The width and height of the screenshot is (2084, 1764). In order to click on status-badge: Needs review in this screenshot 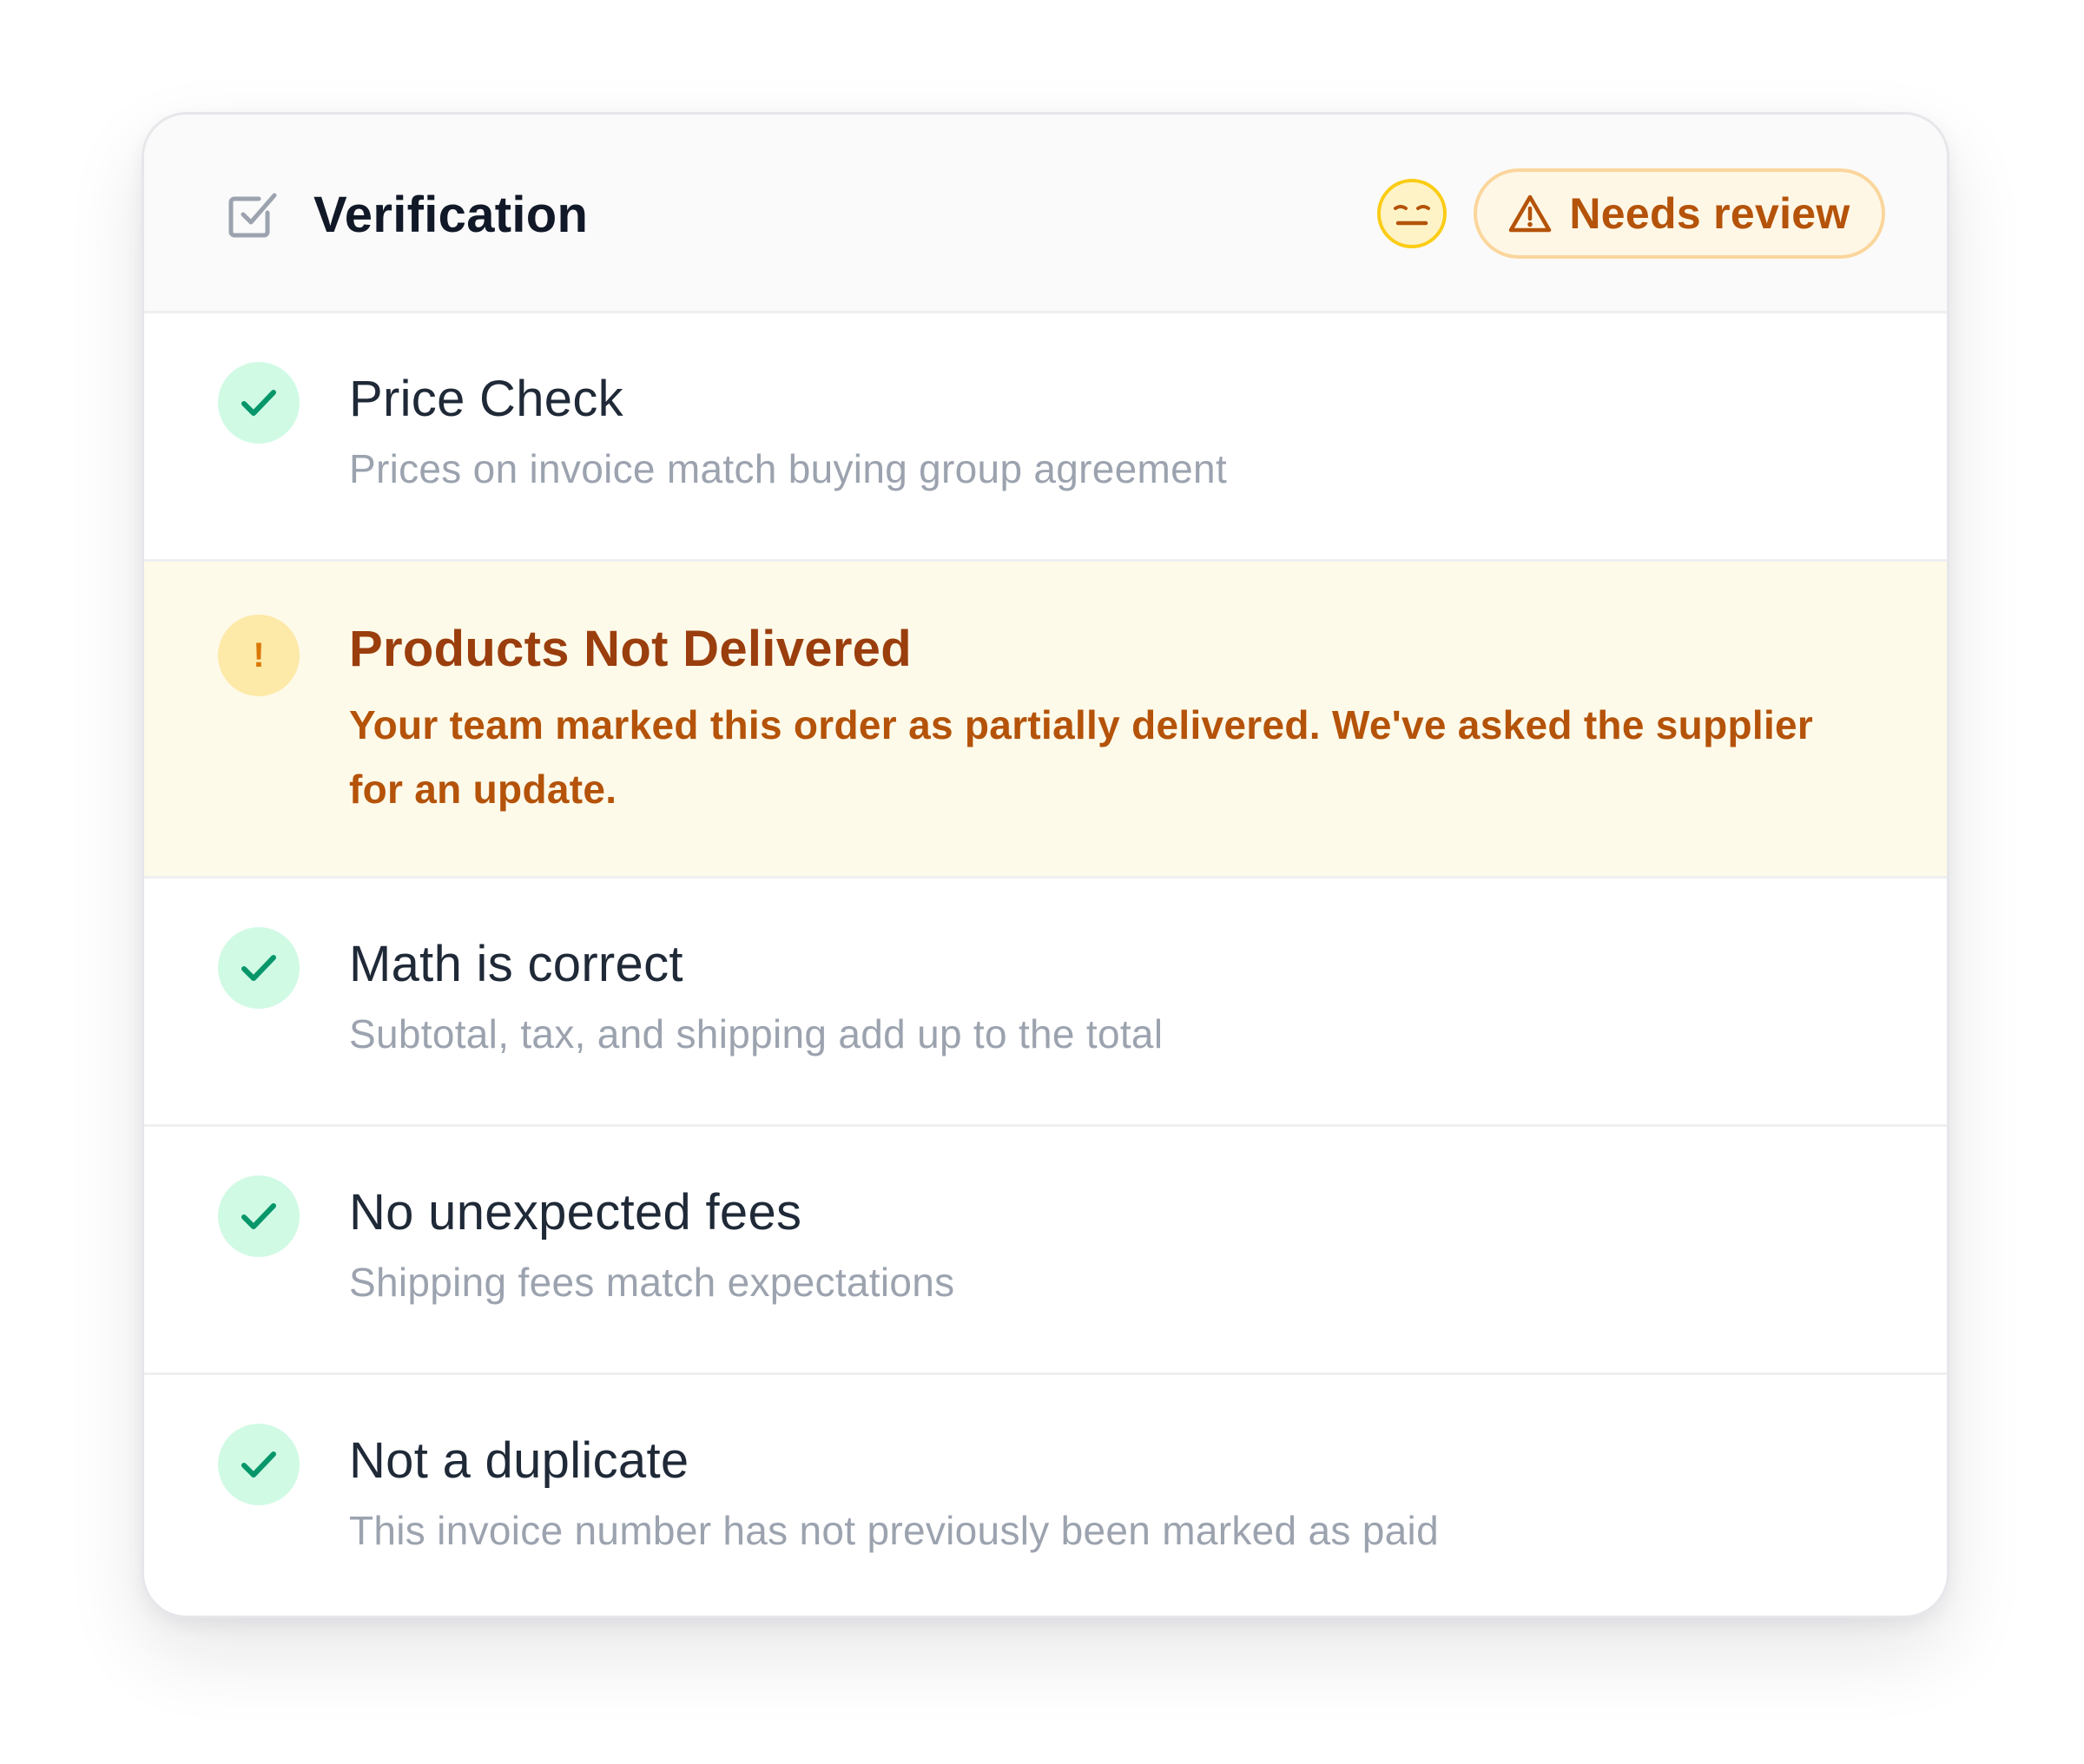, I will do `click(1679, 214)`.